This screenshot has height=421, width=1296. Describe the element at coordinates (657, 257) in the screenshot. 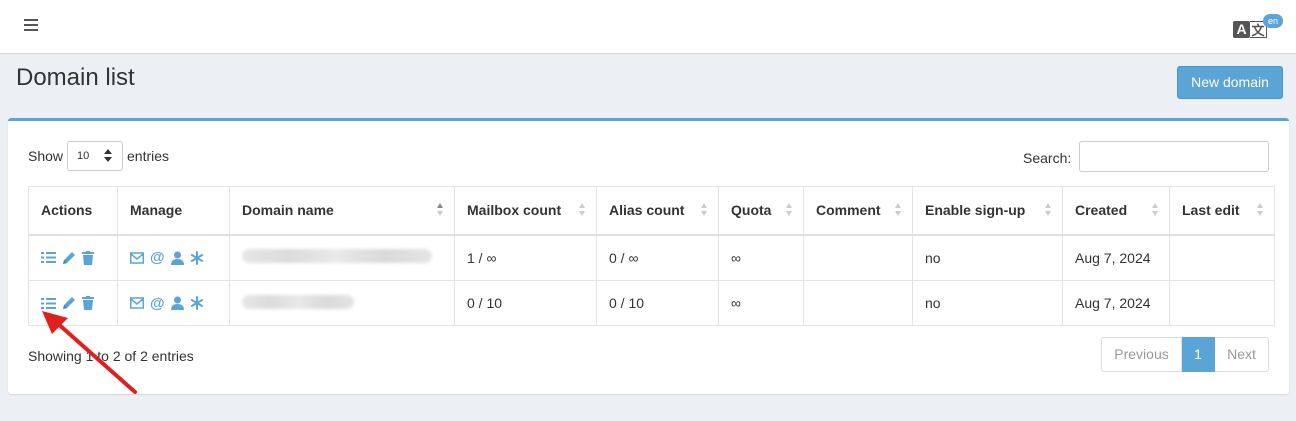

I see `alias-count-cell: 0 / ∞` at that location.